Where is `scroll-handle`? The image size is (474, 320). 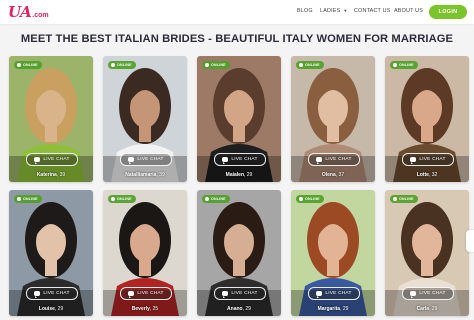
scroll-handle is located at coordinates (470, 241).